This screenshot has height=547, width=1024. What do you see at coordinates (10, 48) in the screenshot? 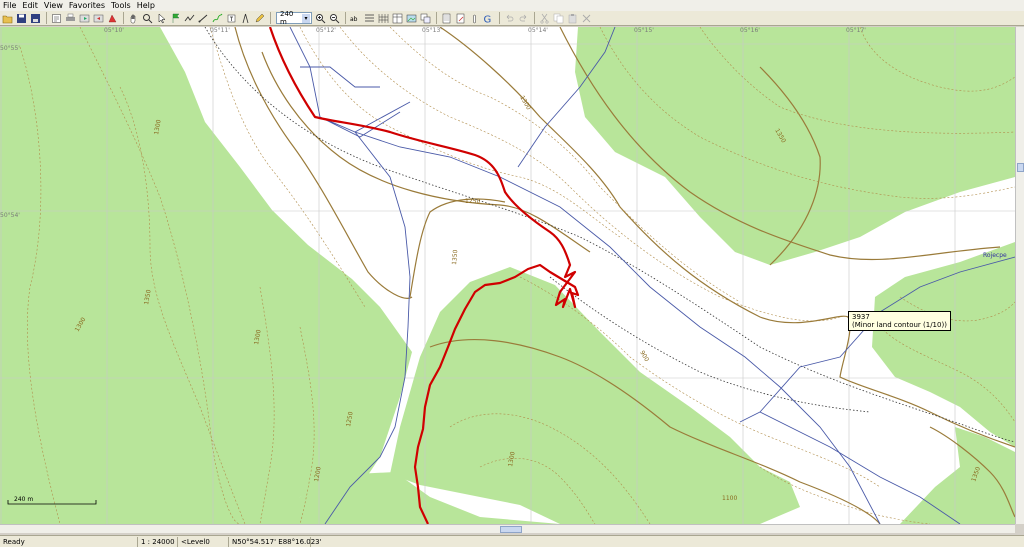
I see `grid-label-left: 50°55'` at bounding box center [10, 48].